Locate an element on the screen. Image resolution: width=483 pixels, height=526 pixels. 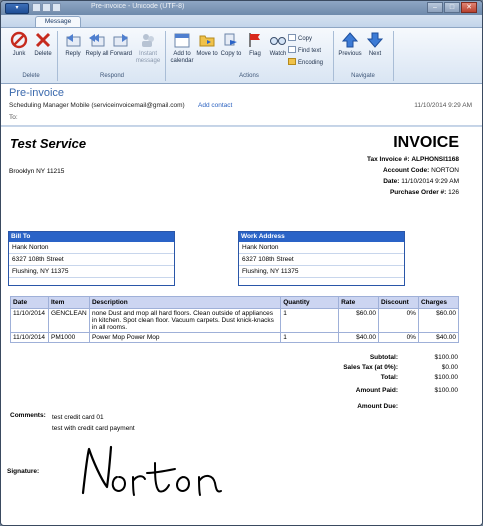
next-label: Next is located at coordinates (375, 54).